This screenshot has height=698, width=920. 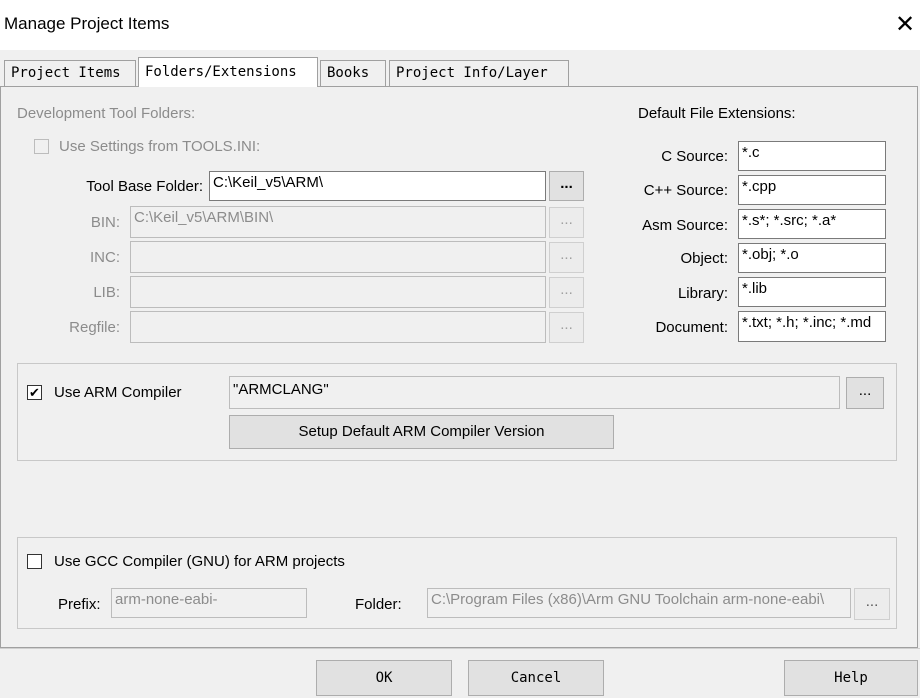 I want to click on gcc-folder-label: Folder:, so click(x=378, y=604).